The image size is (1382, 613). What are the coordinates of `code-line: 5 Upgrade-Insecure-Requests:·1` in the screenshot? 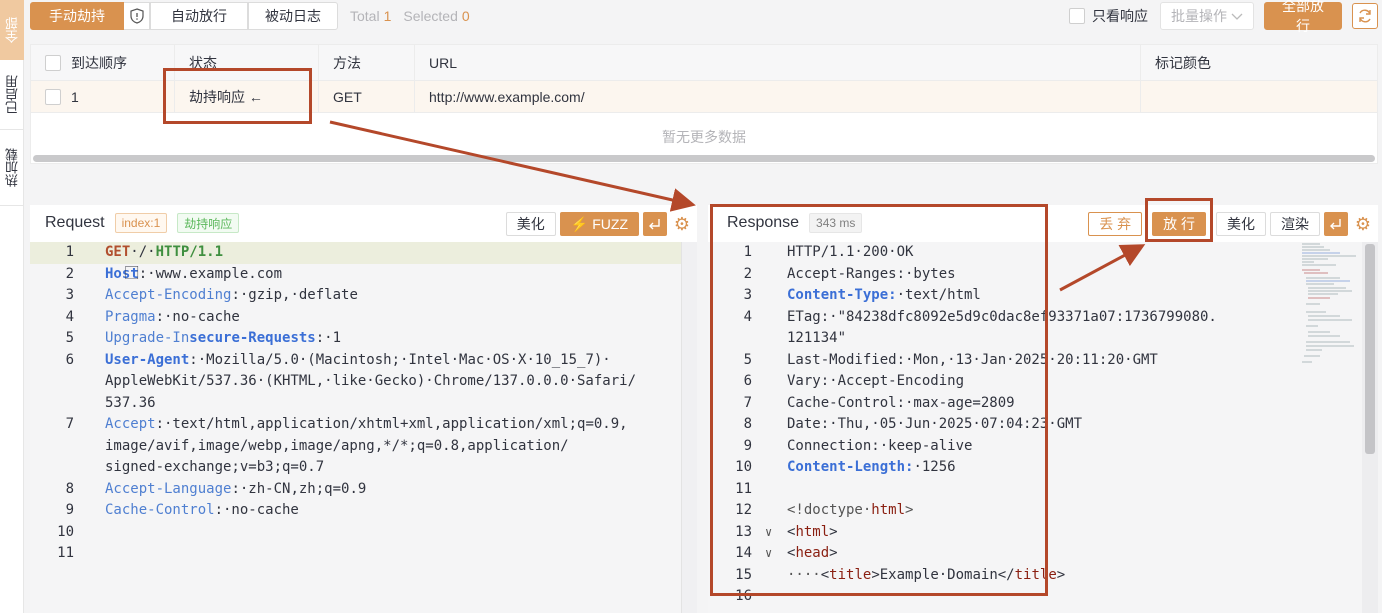 It's located at (355, 339).